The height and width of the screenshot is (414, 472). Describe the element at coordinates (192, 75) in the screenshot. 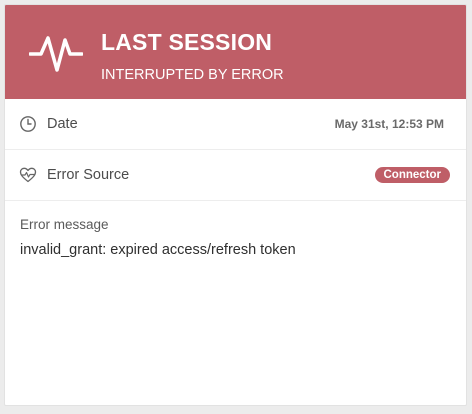

I see `session-status: INTERRUPTED BY ERROR` at that location.